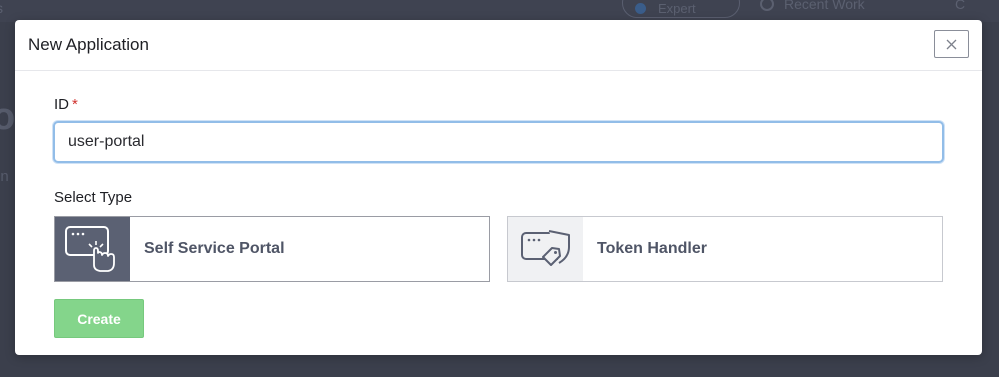 This screenshot has width=999, height=377. I want to click on select-type-label: Select Type, so click(93, 197).